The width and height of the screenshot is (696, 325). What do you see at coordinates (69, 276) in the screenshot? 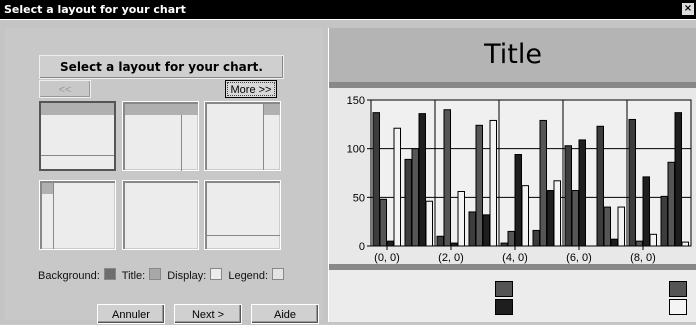
I see `legend-background-label: Background:` at bounding box center [69, 276].